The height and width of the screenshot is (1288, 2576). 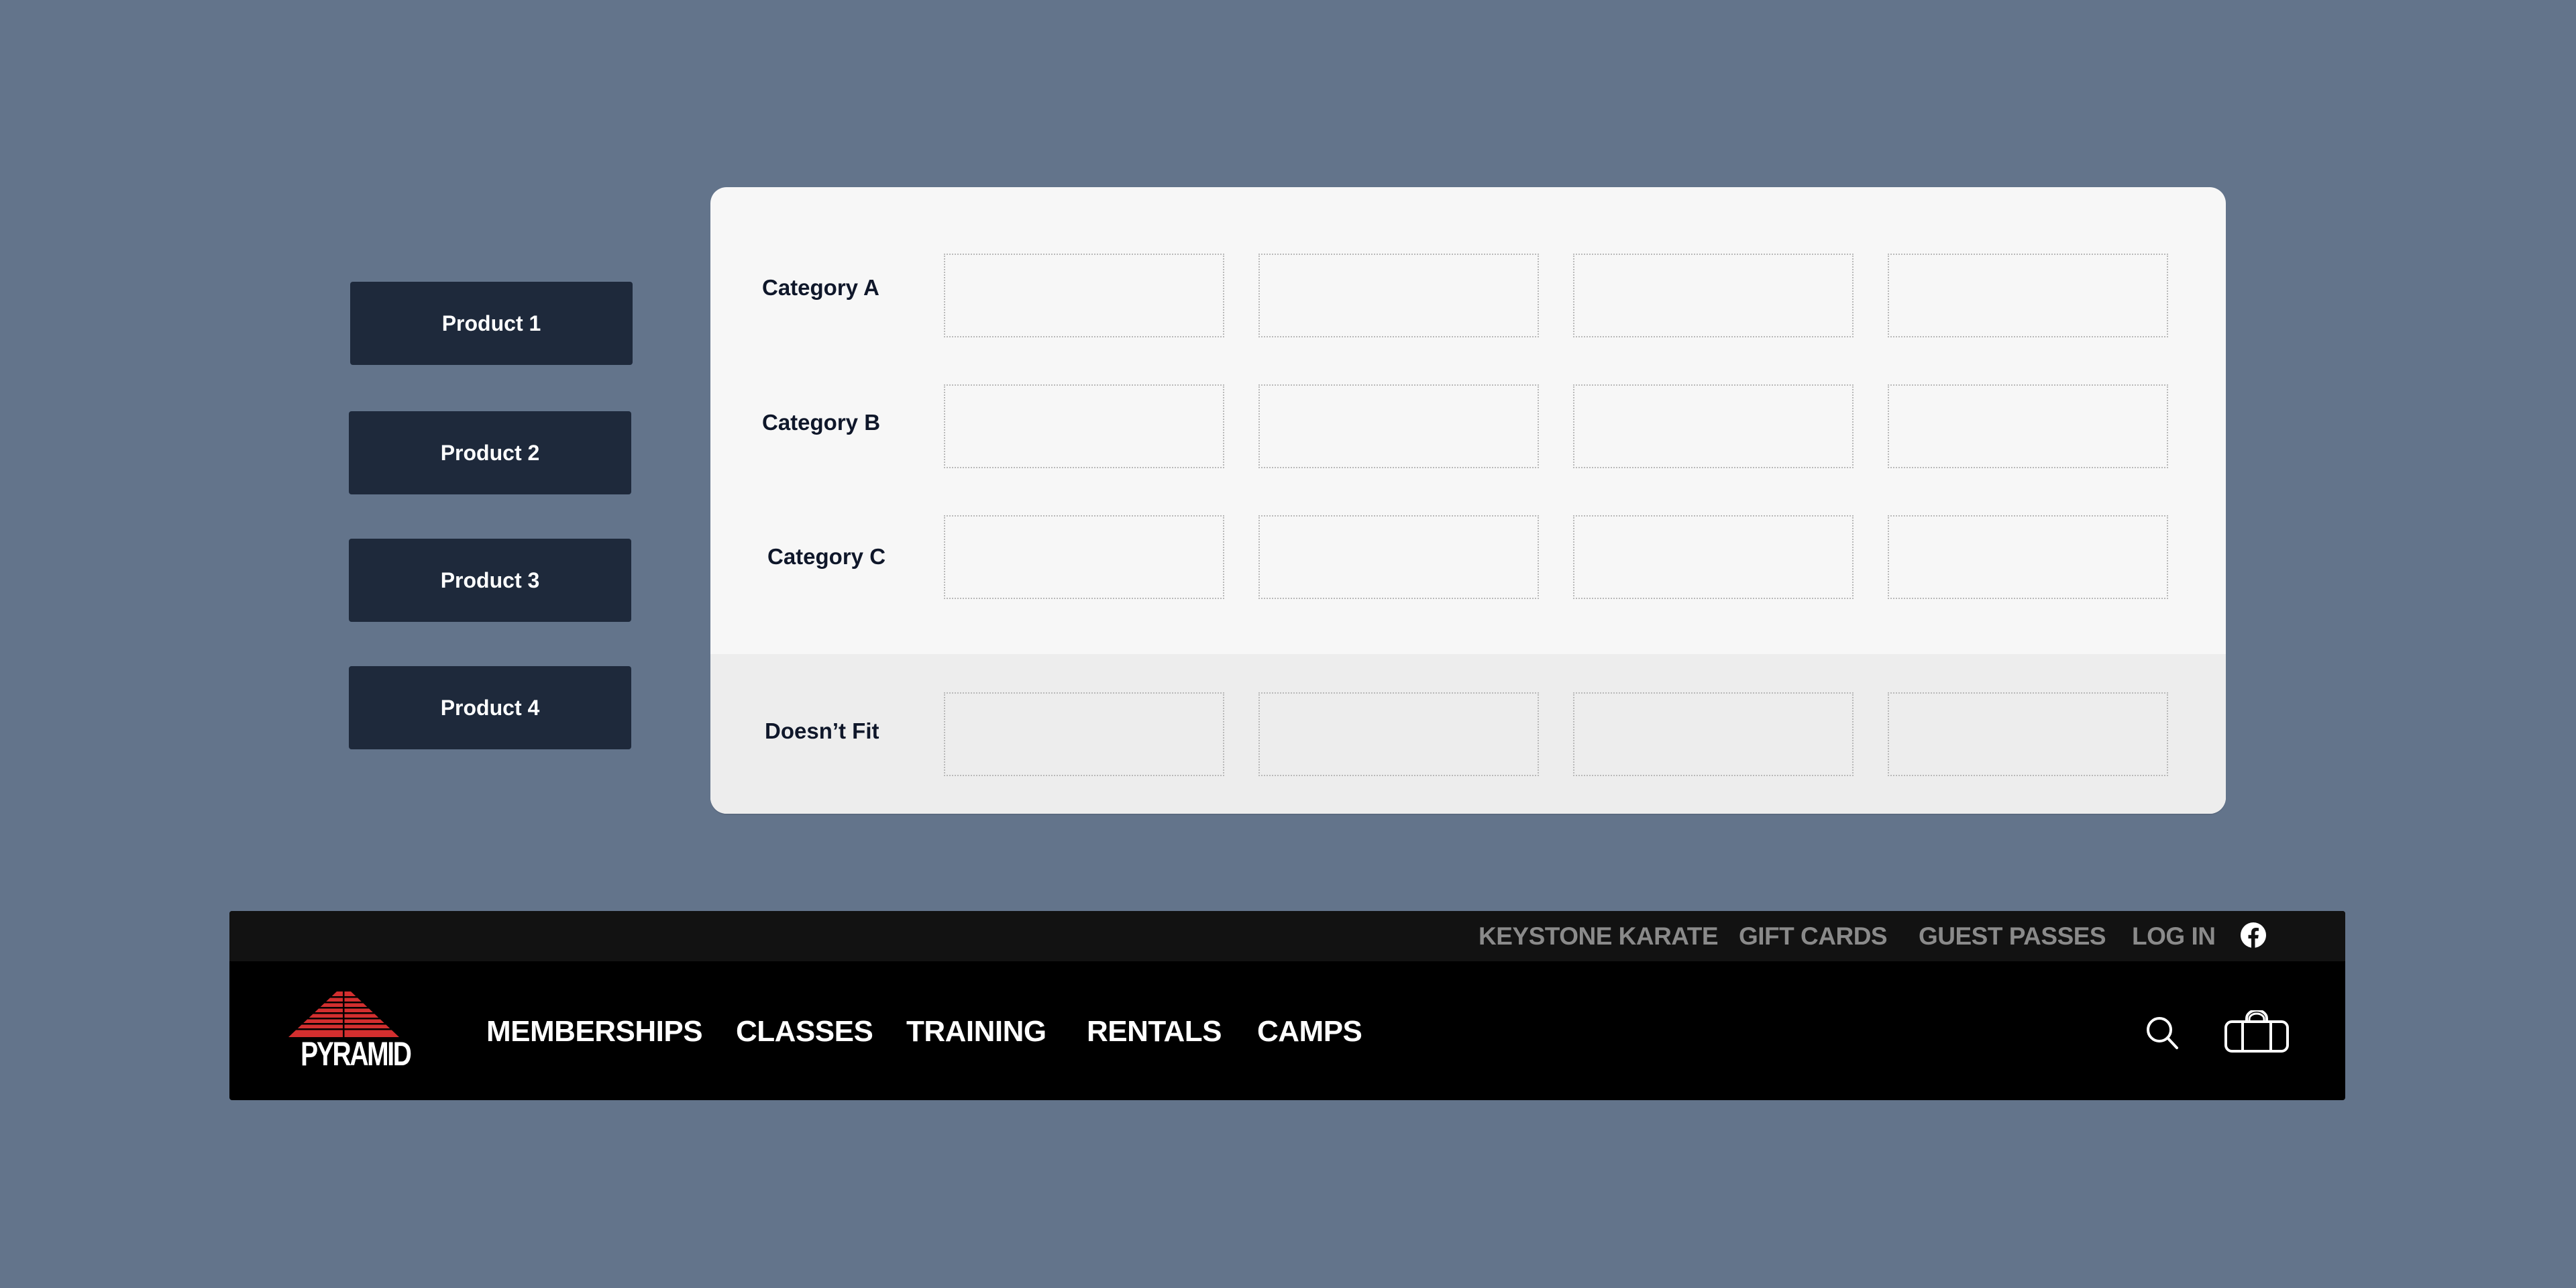 What do you see at coordinates (491, 323) in the screenshot?
I see `product-1-card: Product 1` at bounding box center [491, 323].